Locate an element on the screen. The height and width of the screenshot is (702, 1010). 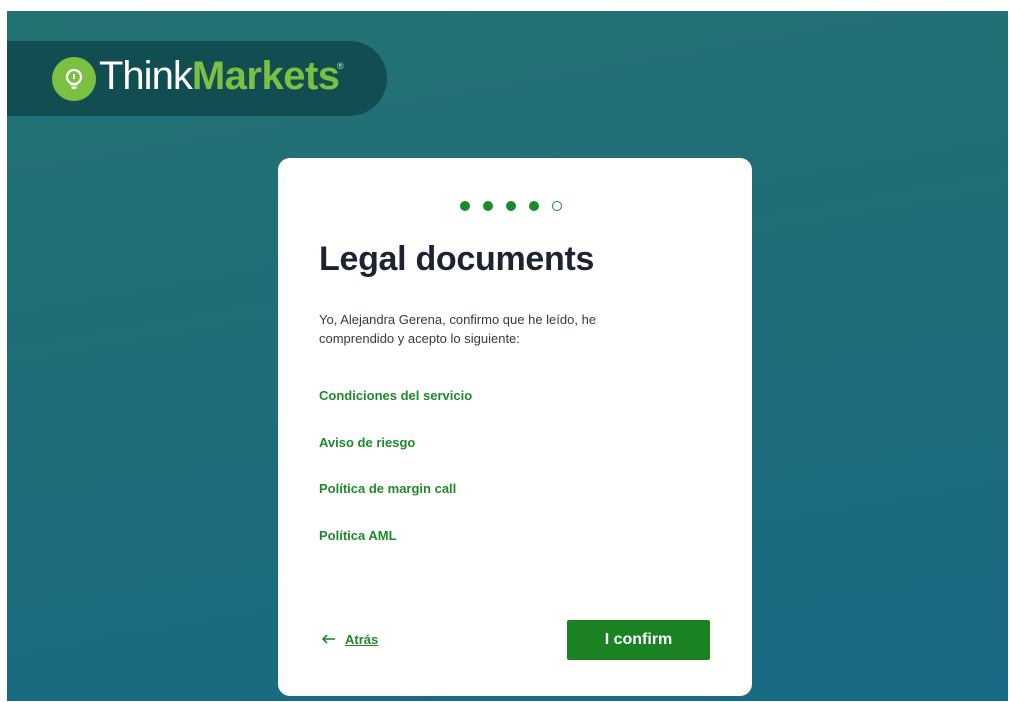
arrow-left-icon is located at coordinates (328, 639).